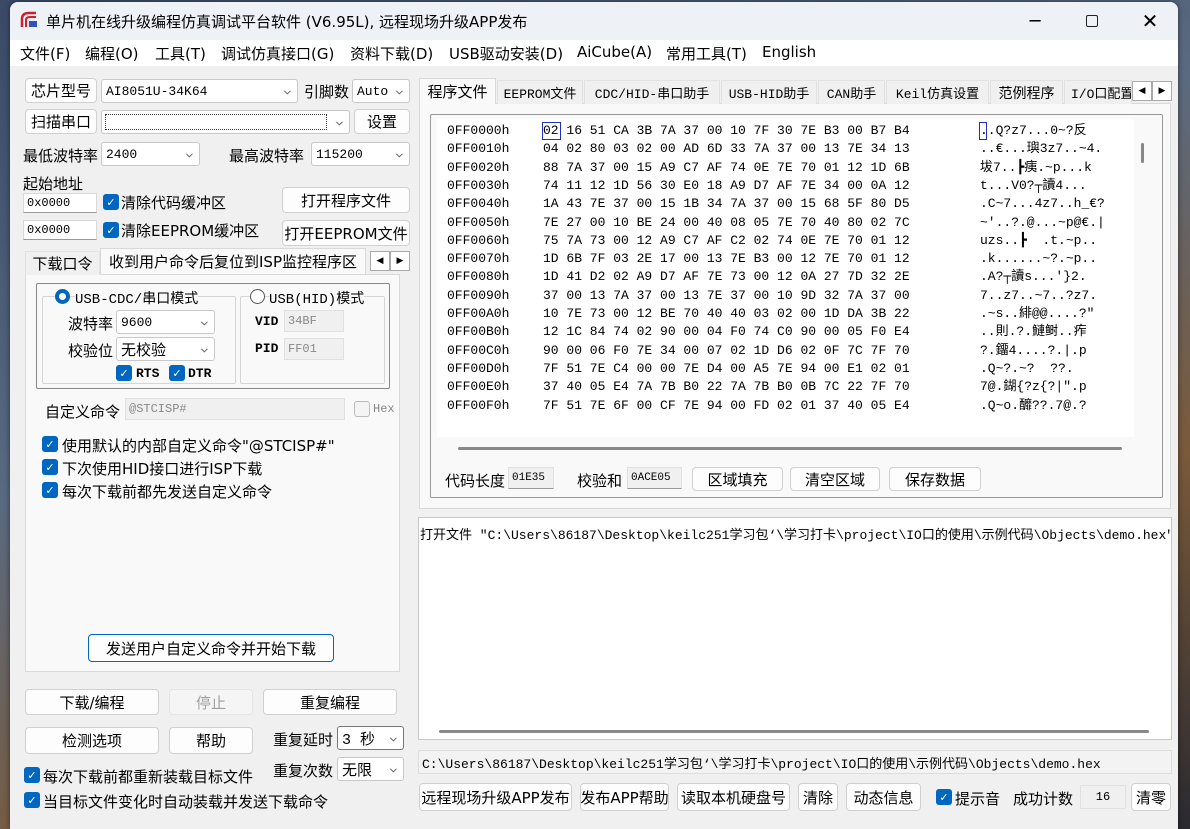  What do you see at coordinates (267, 348) in the screenshot?
I see `pid-label: PID` at bounding box center [267, 348].